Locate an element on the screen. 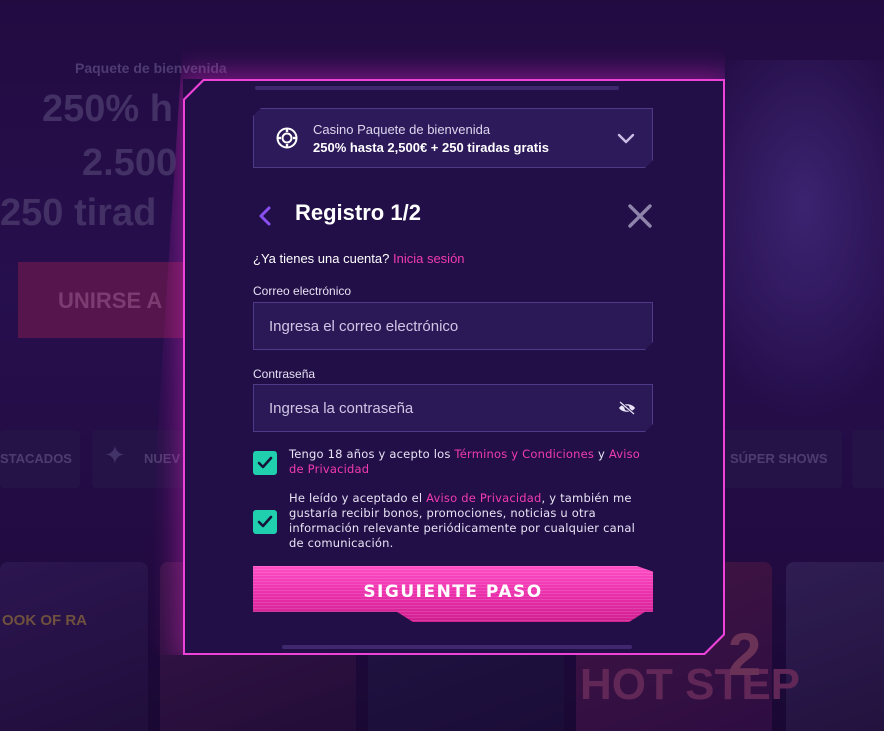  chevron-left-icon is located at coordinates (265, 216).